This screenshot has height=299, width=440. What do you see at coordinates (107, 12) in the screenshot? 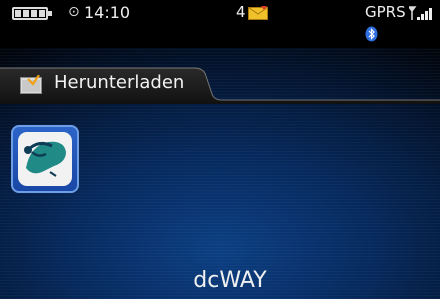
I see `status-clock: 14:10` at bounding box center [107, 12].